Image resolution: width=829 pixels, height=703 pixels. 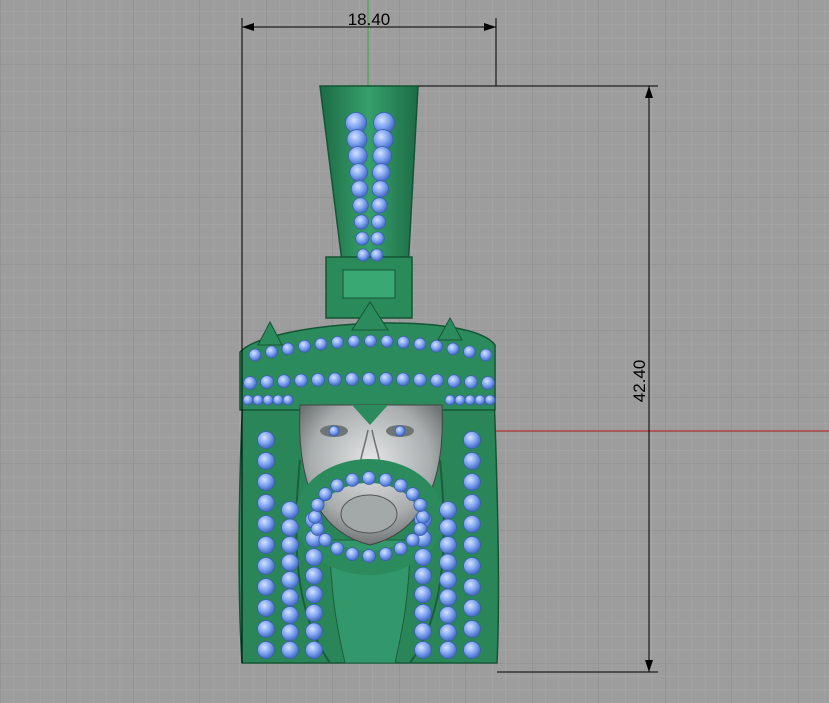 What do you see at coordinates (639, 381) in the screenshot?
I see `height-dimension-label: 42.40` at bounding box center [639, 381].